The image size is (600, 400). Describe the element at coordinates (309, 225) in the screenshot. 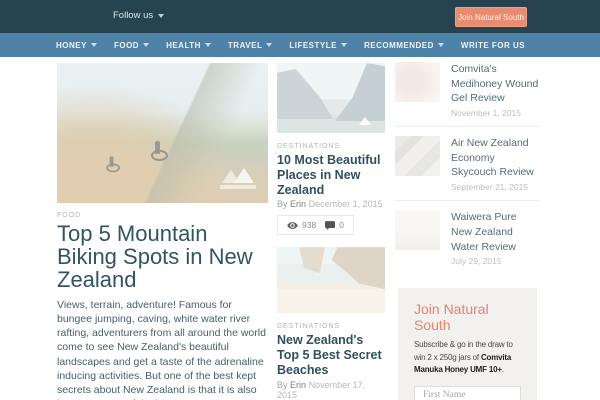

I see `views-count: 938` at that location.